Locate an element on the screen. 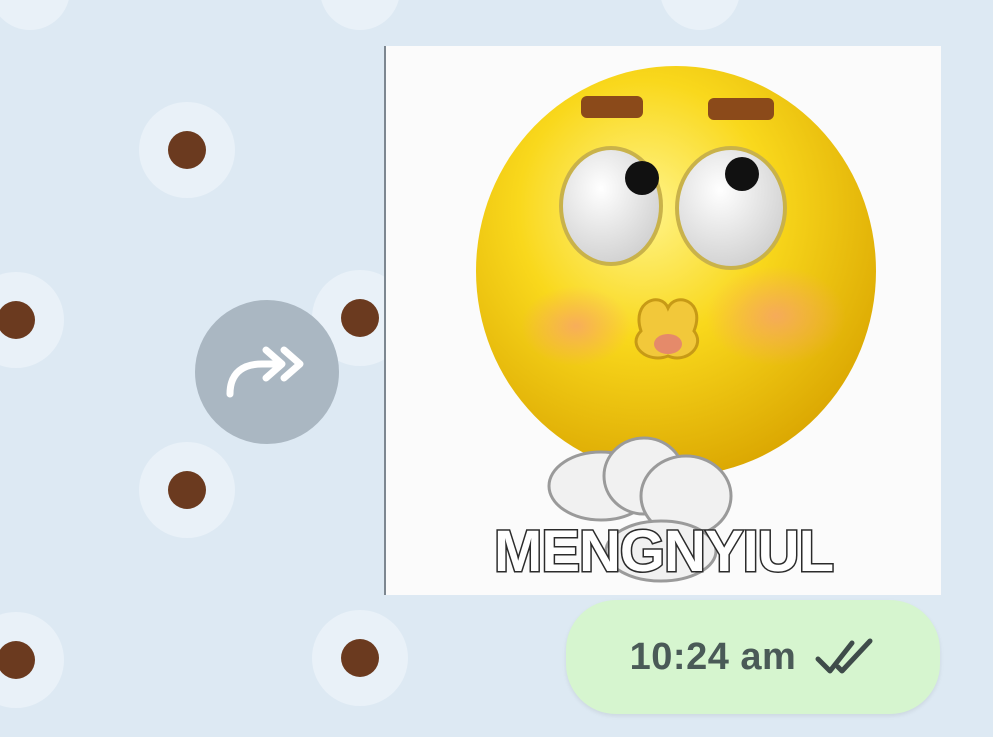 The height and width of the screenshot is (737, 993). message-meta-bubble: 10:24 am is located at coordinates (753, 657).